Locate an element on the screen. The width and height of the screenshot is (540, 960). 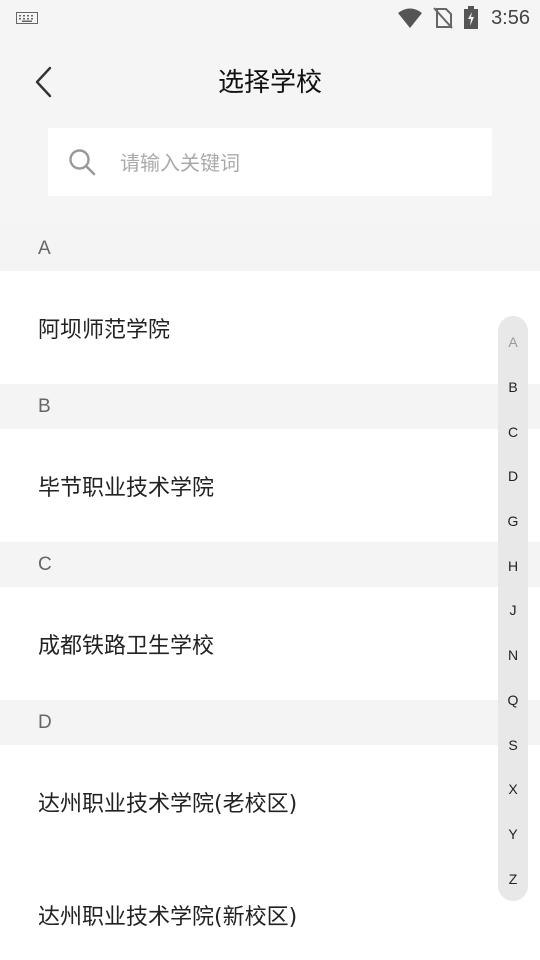
status-time: 3:56 is located at coordinates (510, 17).